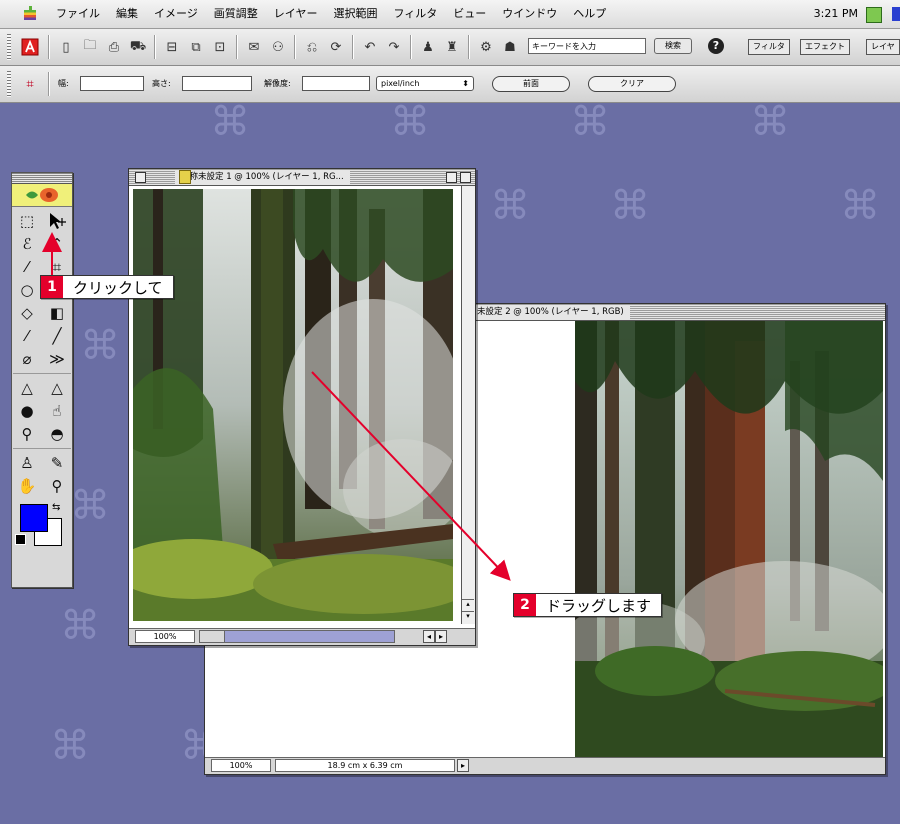  Describe the element at coordinates (196, 47) in the screenshot. I see `print-preview-icon: ⧉` at that location.